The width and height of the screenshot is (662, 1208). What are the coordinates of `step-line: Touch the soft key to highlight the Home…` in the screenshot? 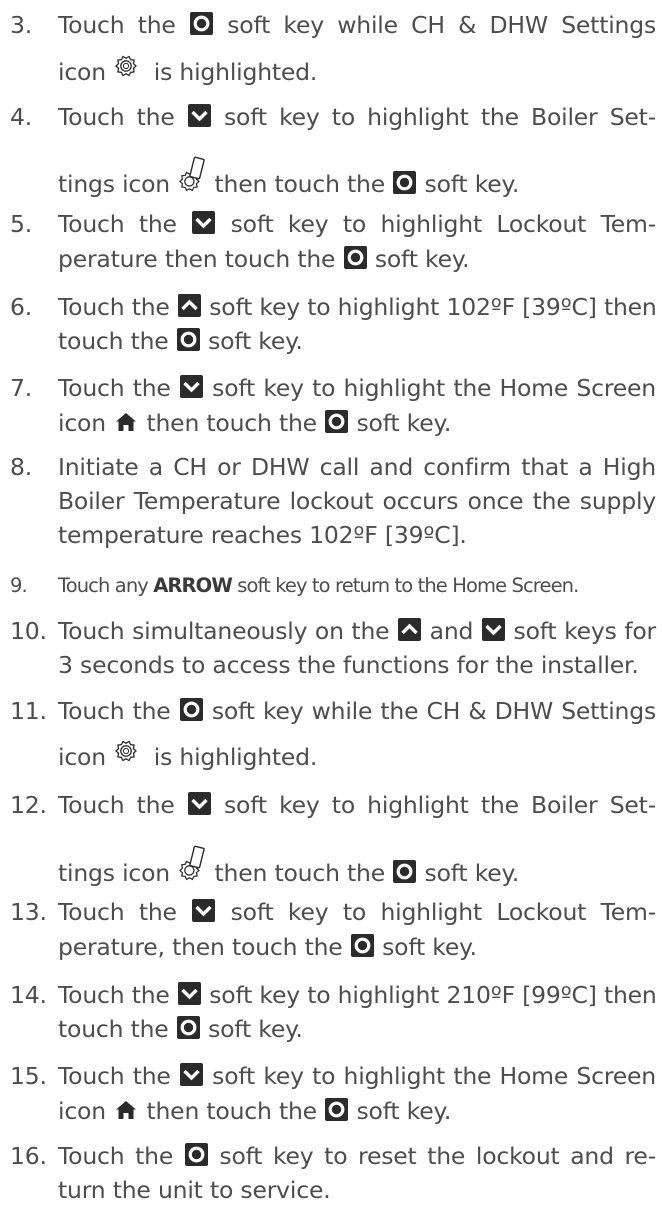 It's located at (357, 388).